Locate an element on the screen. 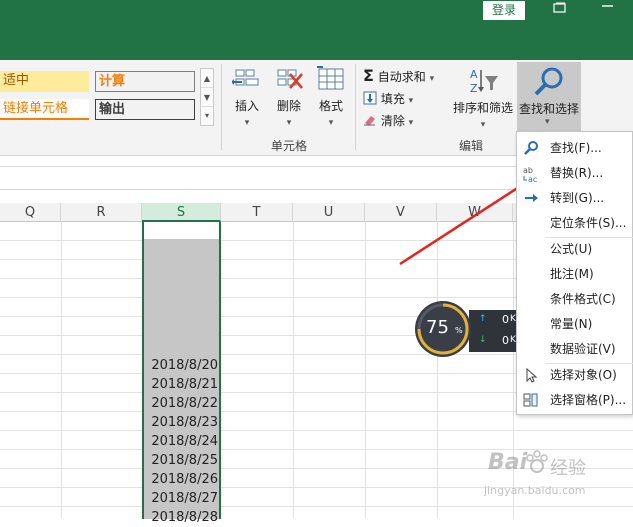 The width and height of the screenshot is (633, 527). selection-pane-icon is located at coordinates (531, 401).